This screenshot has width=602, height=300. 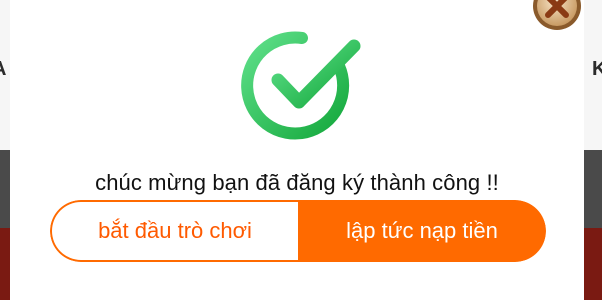 I want to click on close-button, so click(x=557, y=17).